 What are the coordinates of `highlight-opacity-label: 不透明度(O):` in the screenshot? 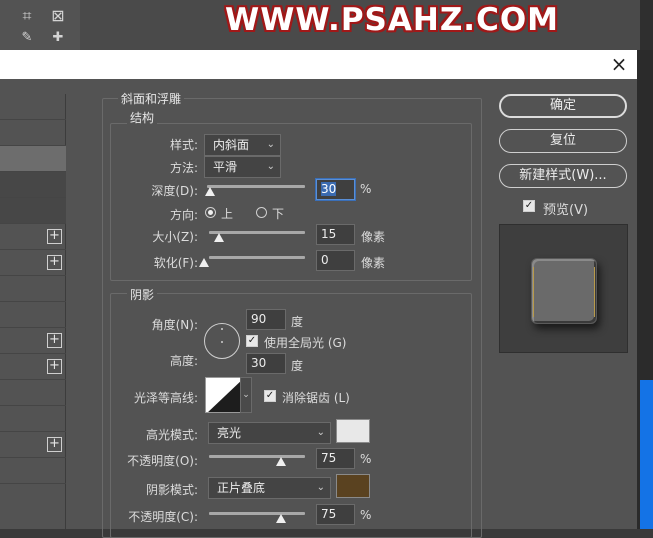 It's located at (162, 461).